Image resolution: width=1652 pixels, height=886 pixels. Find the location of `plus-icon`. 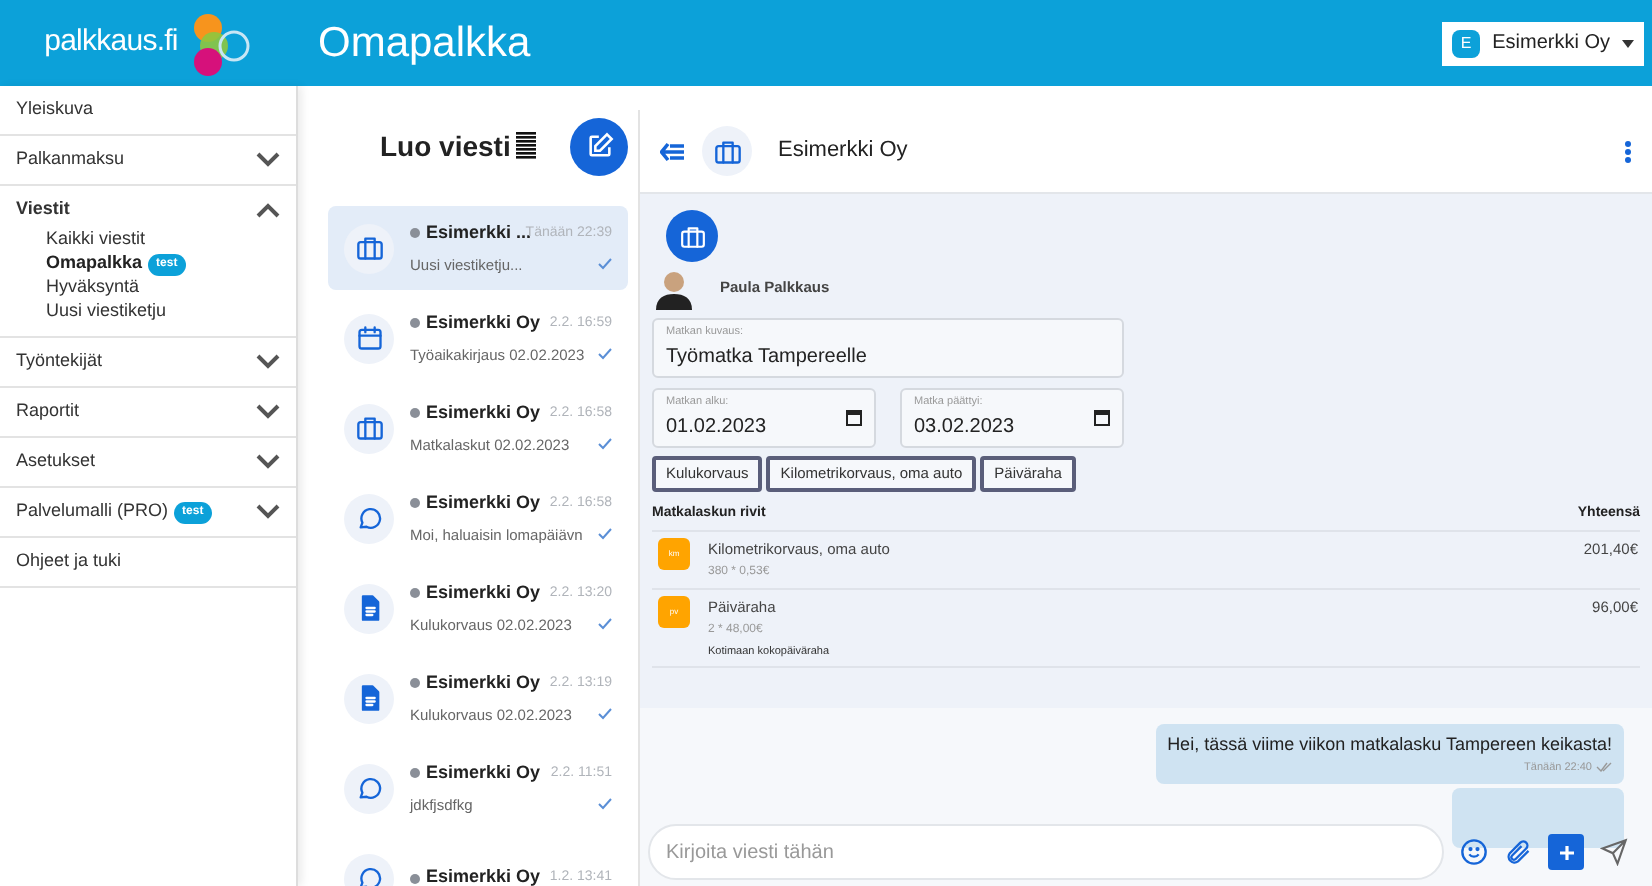

plus-icon is located at coordinates (1566, 852).